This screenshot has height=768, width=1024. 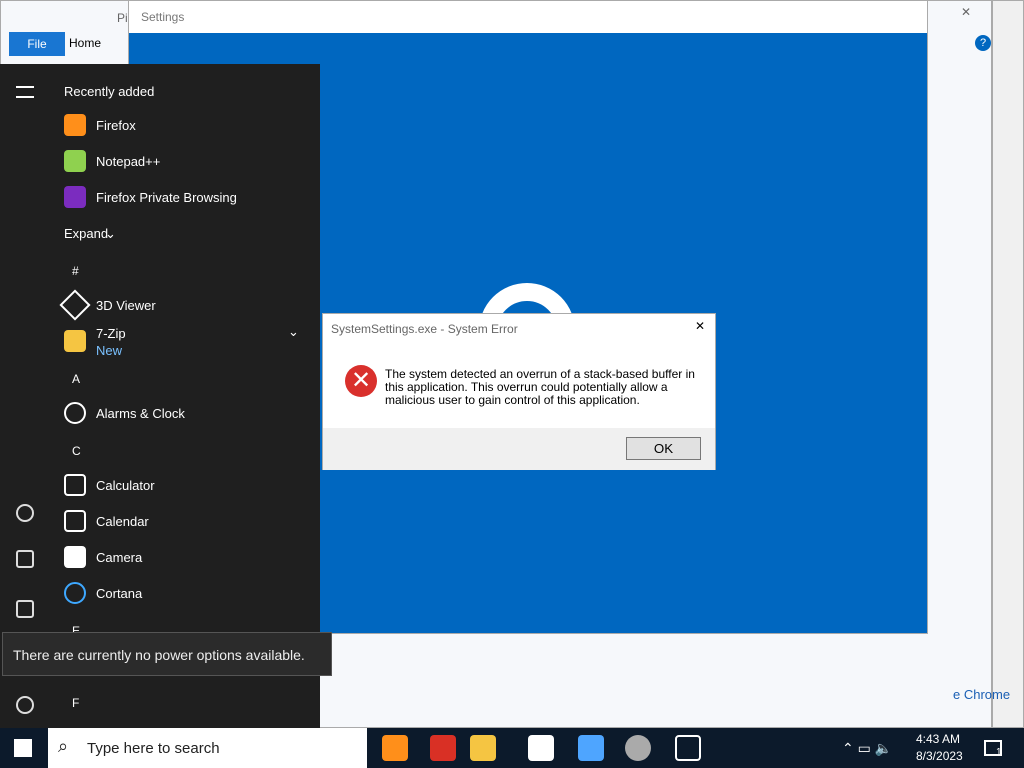 I want to click on search-placeholder: Type here to search, so click(x=153, y=748).